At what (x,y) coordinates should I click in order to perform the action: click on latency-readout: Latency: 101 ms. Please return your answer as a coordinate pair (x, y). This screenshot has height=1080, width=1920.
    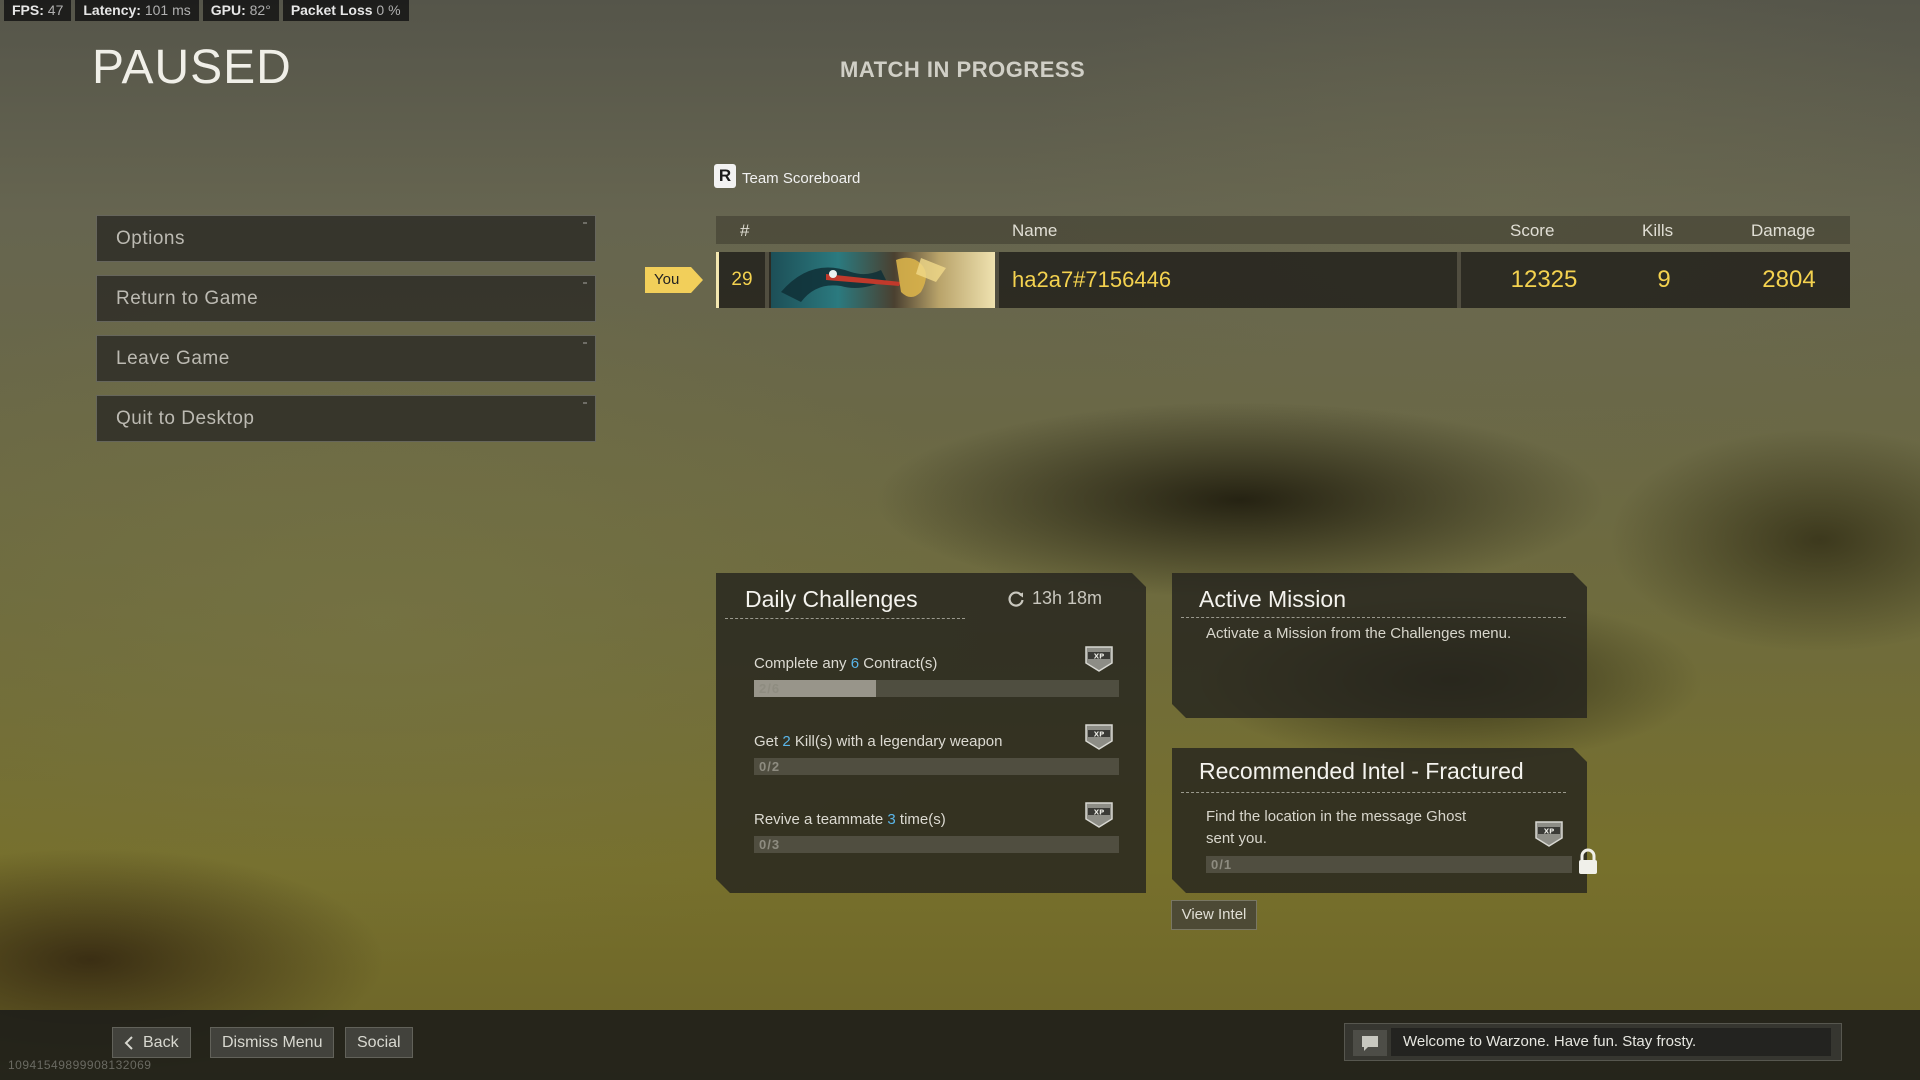
    Looking at the image, I should click on (137, 10).